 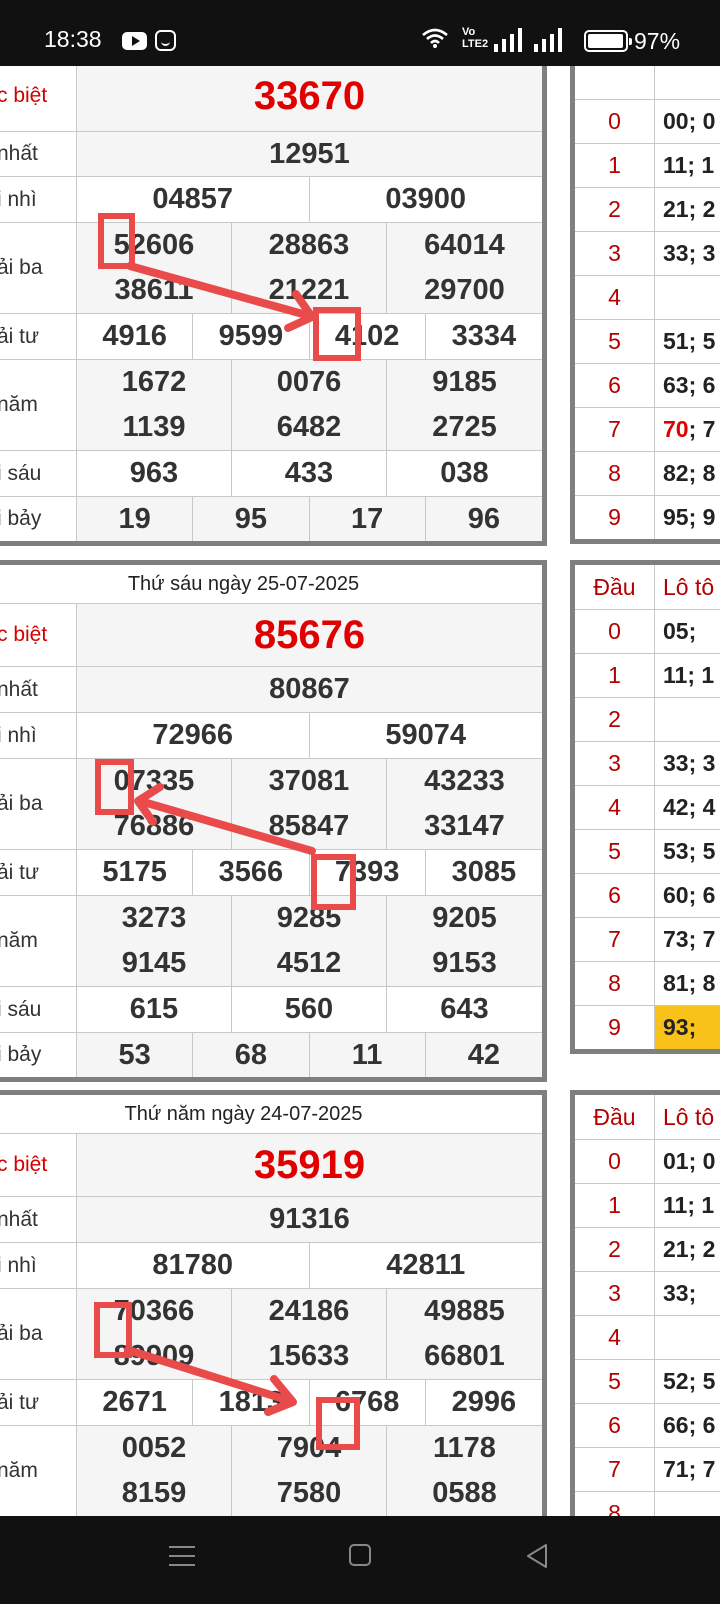 What do you see at coordinates (182, 1556) in the screenshot?
I see `recent-apps-button` at bounding box center [182, 1556].